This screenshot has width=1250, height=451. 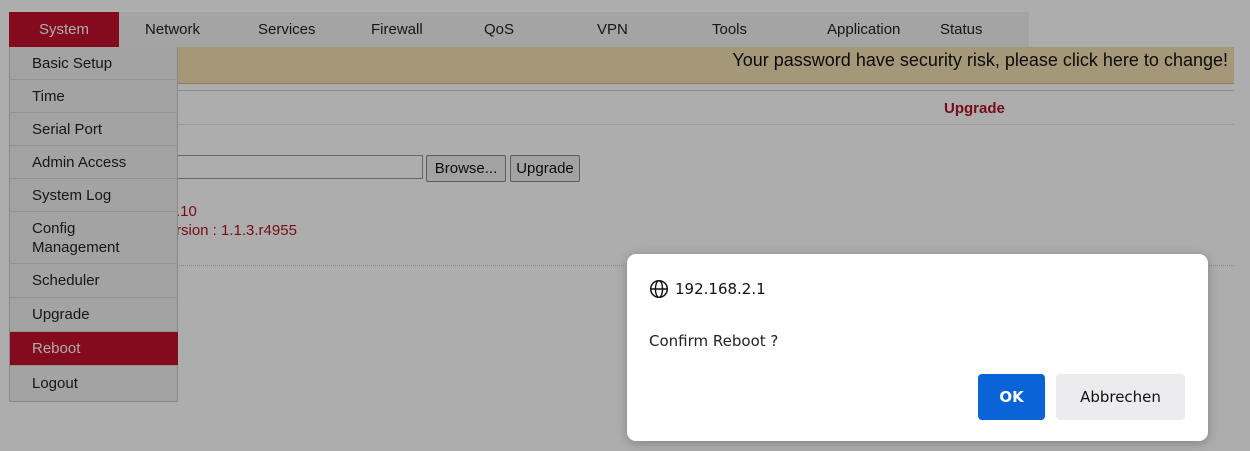 What do you see at coordinates (1011, 397) in the screenshot?
I see `ok-button: OK` at bounding box center [1011, 397].